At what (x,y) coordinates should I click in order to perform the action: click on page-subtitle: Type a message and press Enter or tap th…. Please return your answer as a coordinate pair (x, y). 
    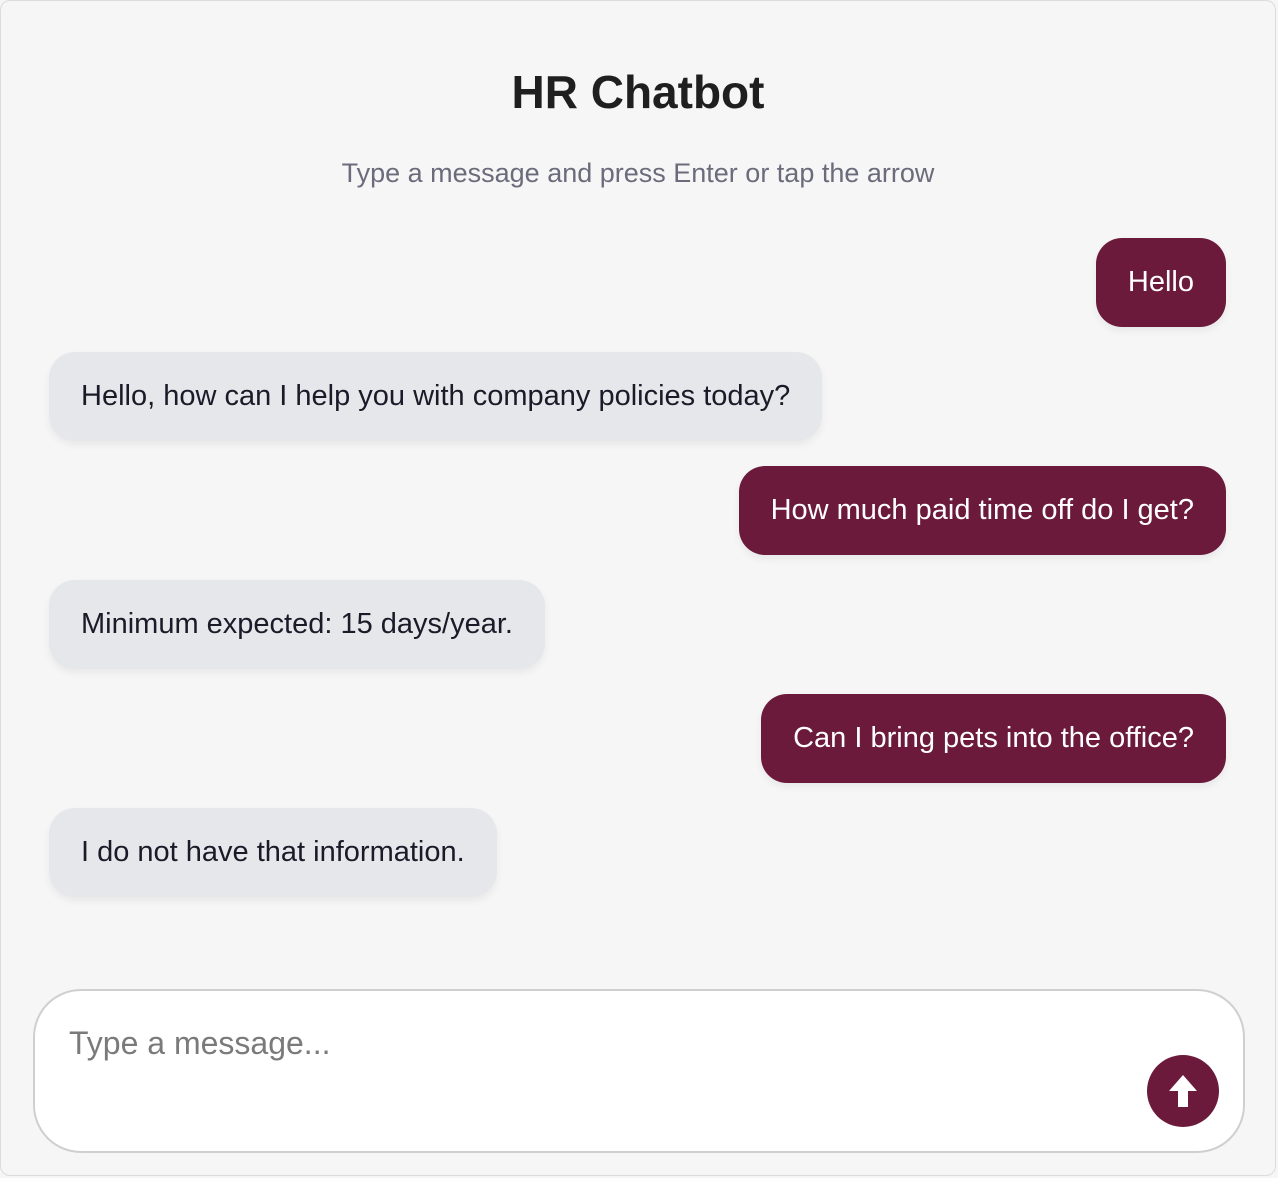
    Looking at the image, I should click on (638, 173).